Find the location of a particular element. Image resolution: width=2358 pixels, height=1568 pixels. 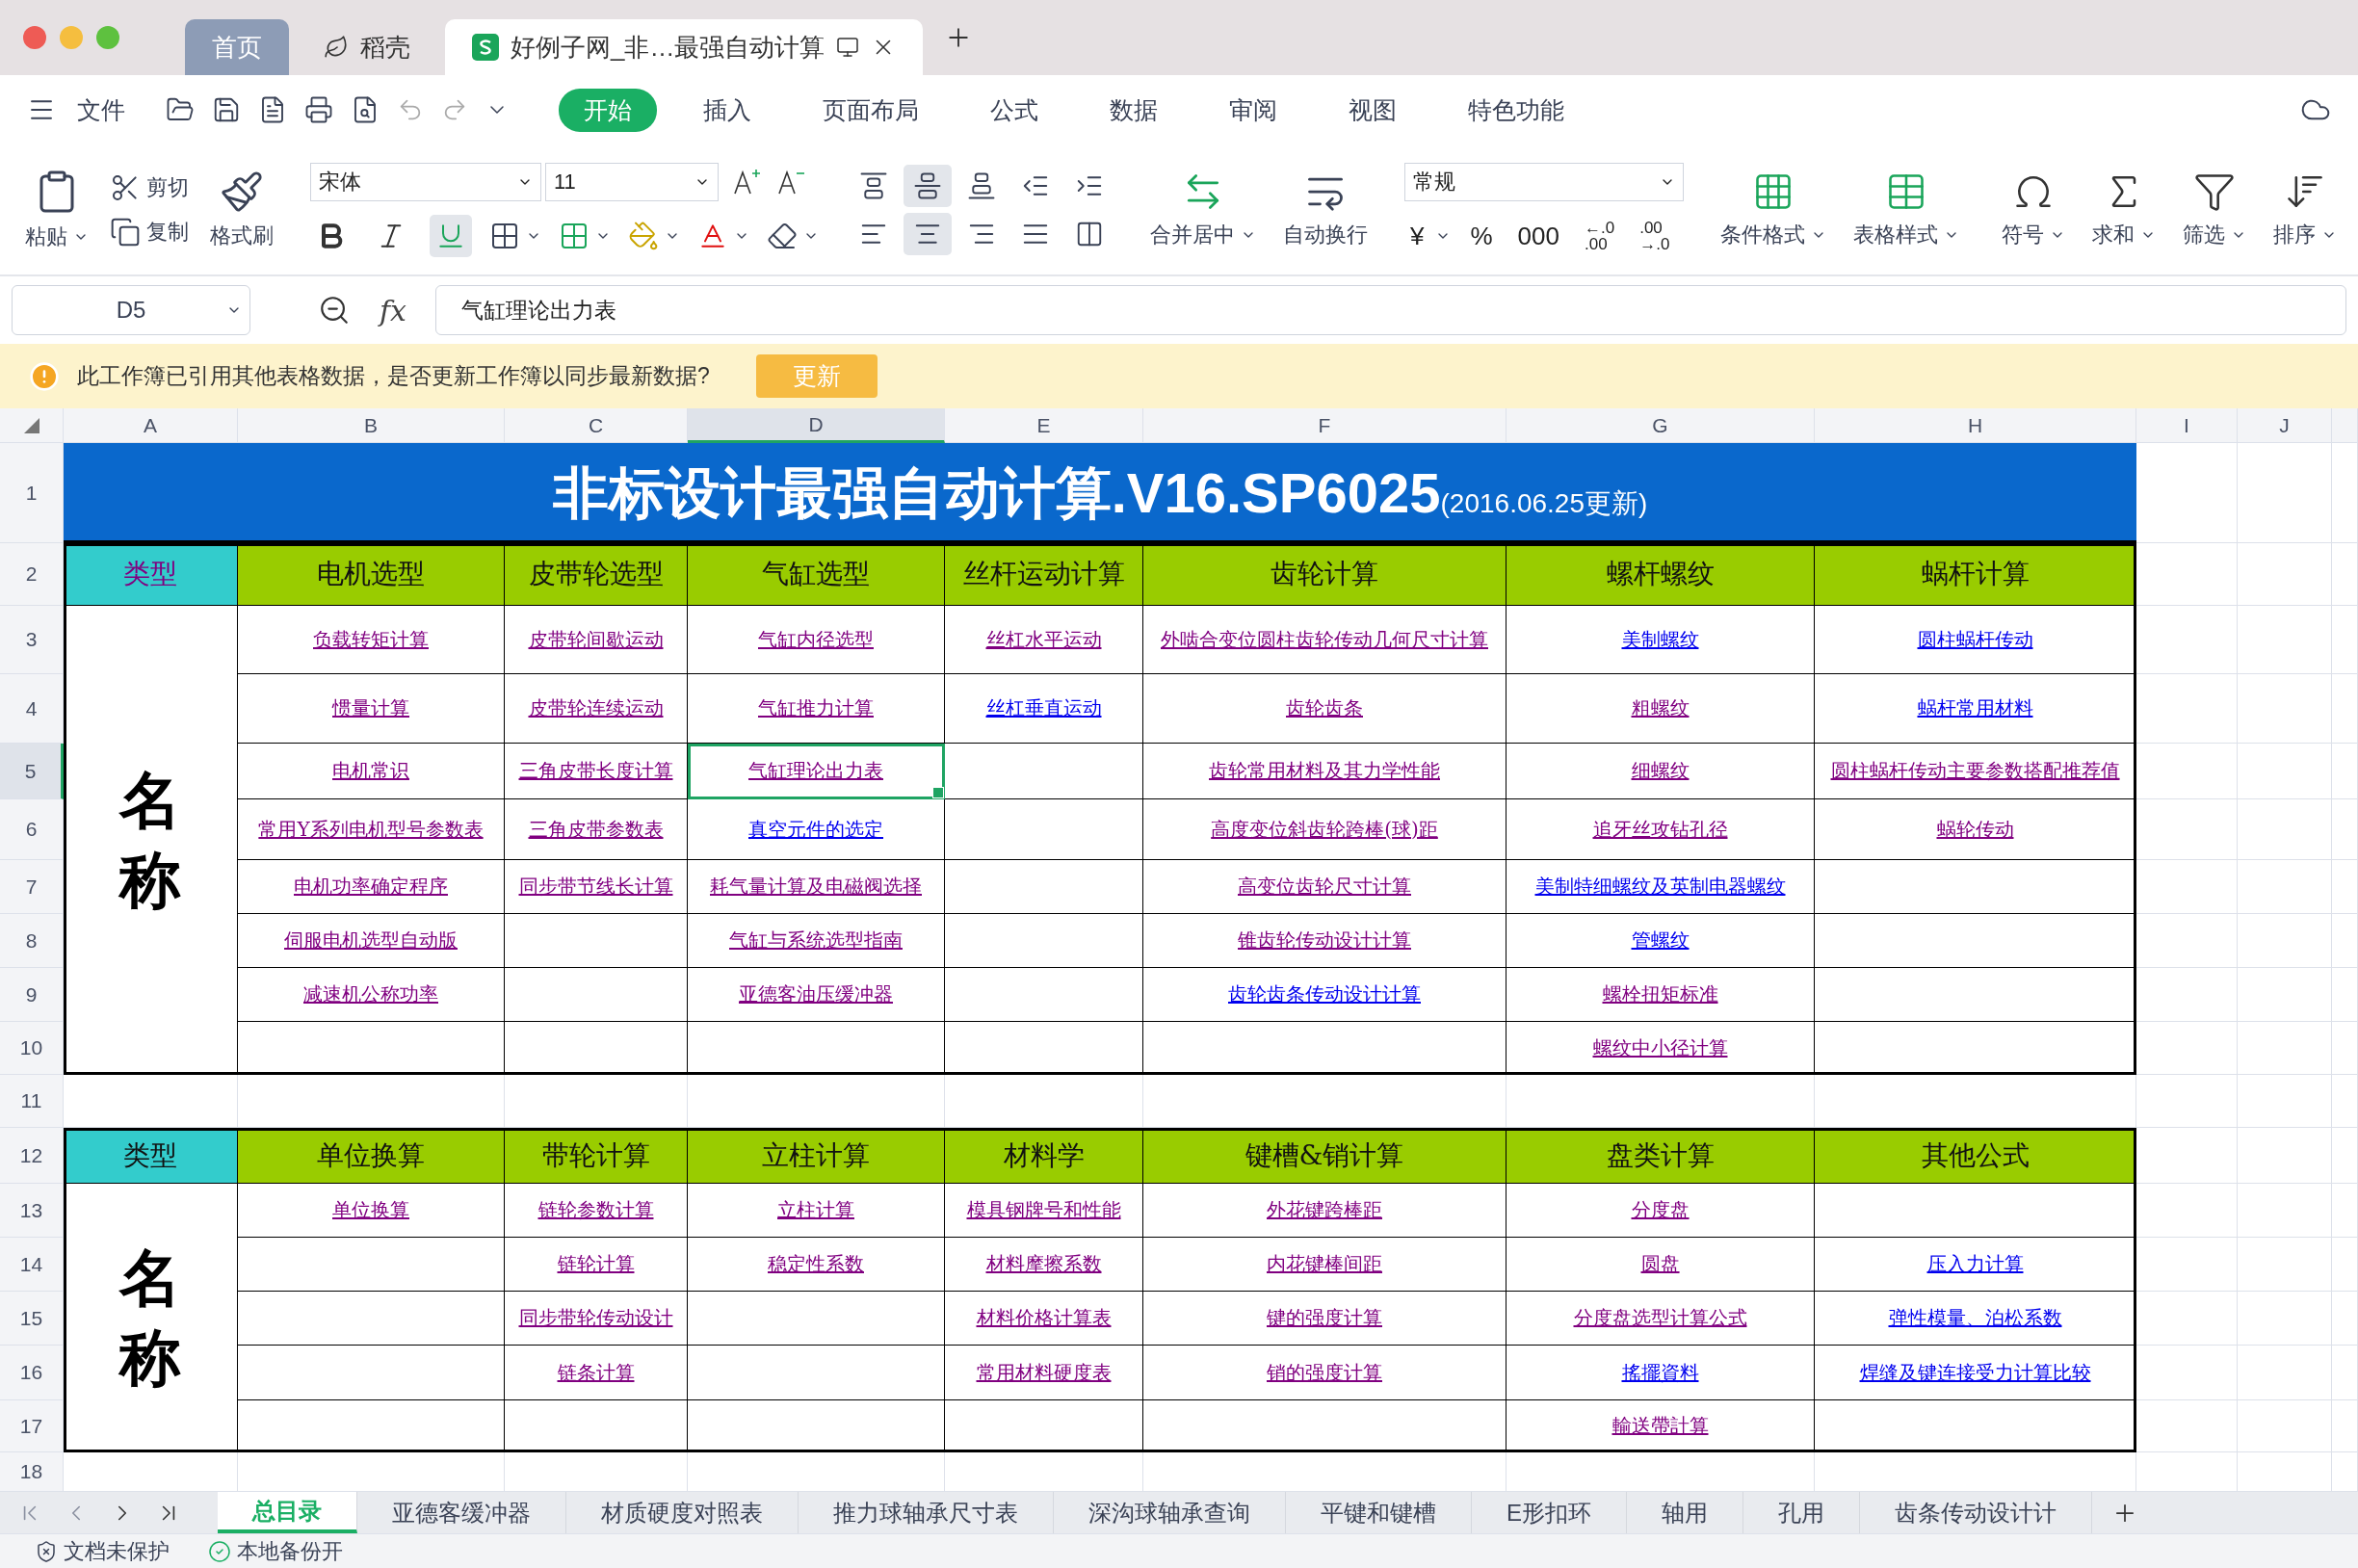

table-cell: 高度变位斜齿轮跨棒(球)距 is located at coordinates (1324, 829).